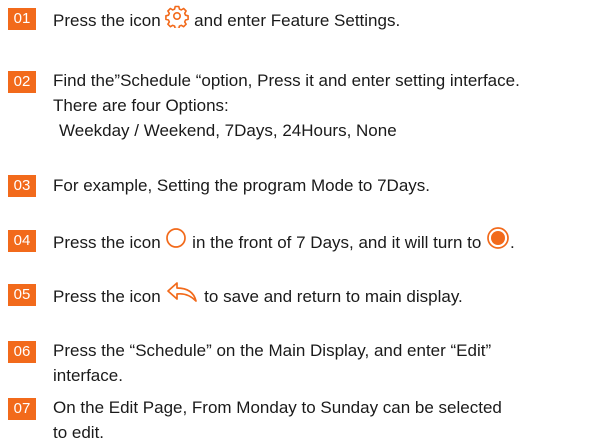 The height and width of the screenshot is (446, 590). I want to click on step-number-badge: 07, so click(22, 409).